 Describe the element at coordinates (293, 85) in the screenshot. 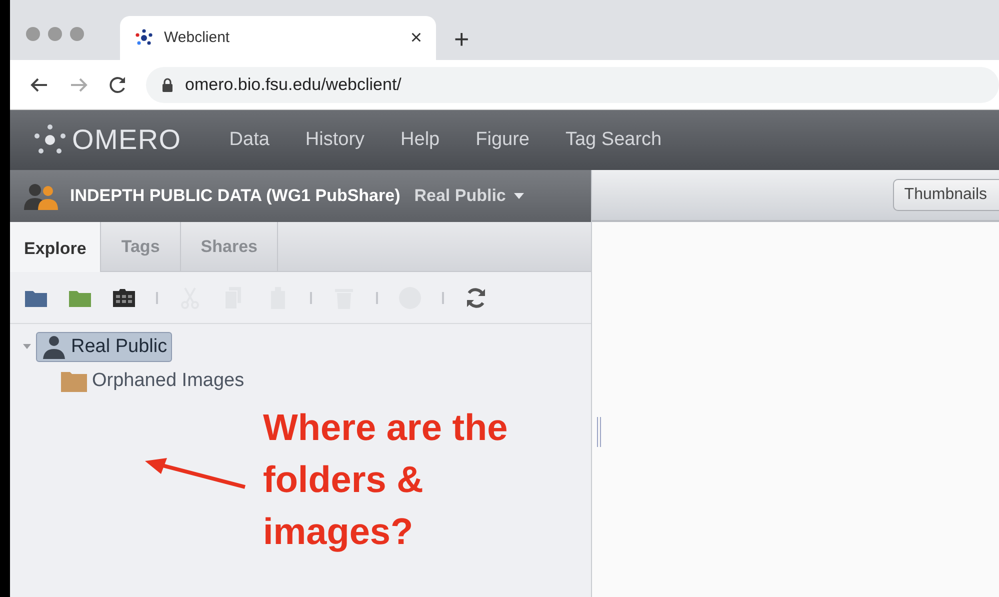

I see `url-text: omero.bio.fsu.edu/webclient/` at that location.